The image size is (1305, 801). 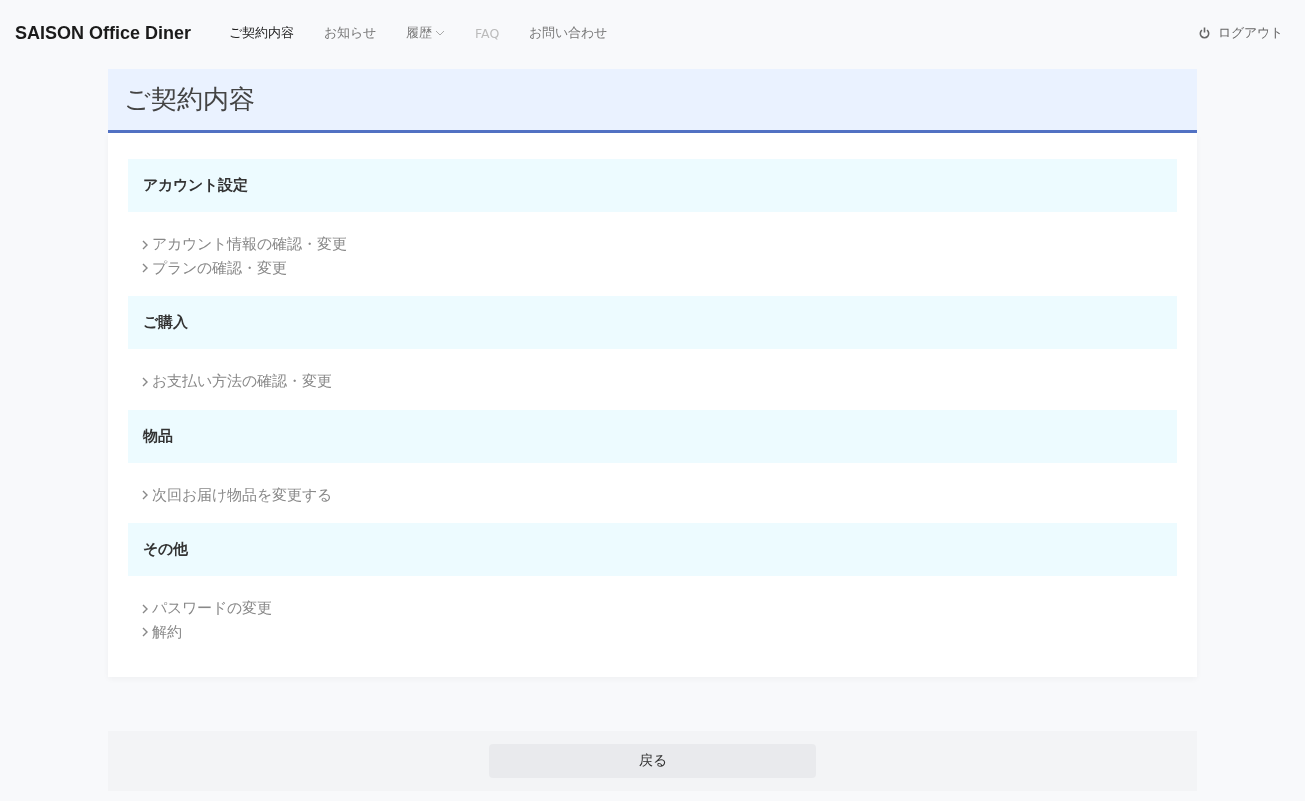 I want to click on nav-link: お問い合わせ, so click(x=568, y=33).